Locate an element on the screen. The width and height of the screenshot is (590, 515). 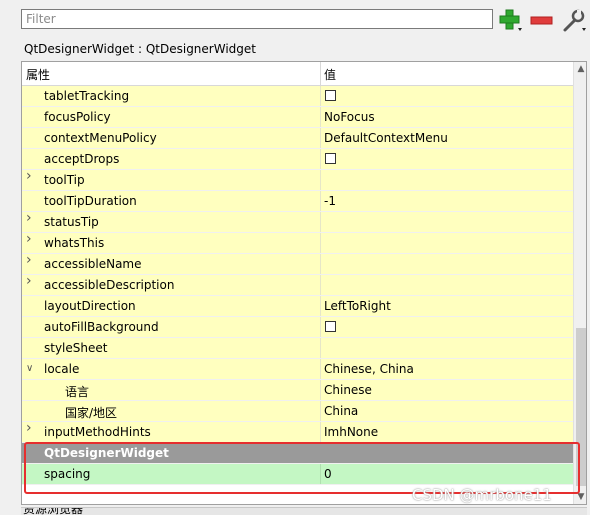
property-row: › accessibleName is located at coordinates (297, 264).